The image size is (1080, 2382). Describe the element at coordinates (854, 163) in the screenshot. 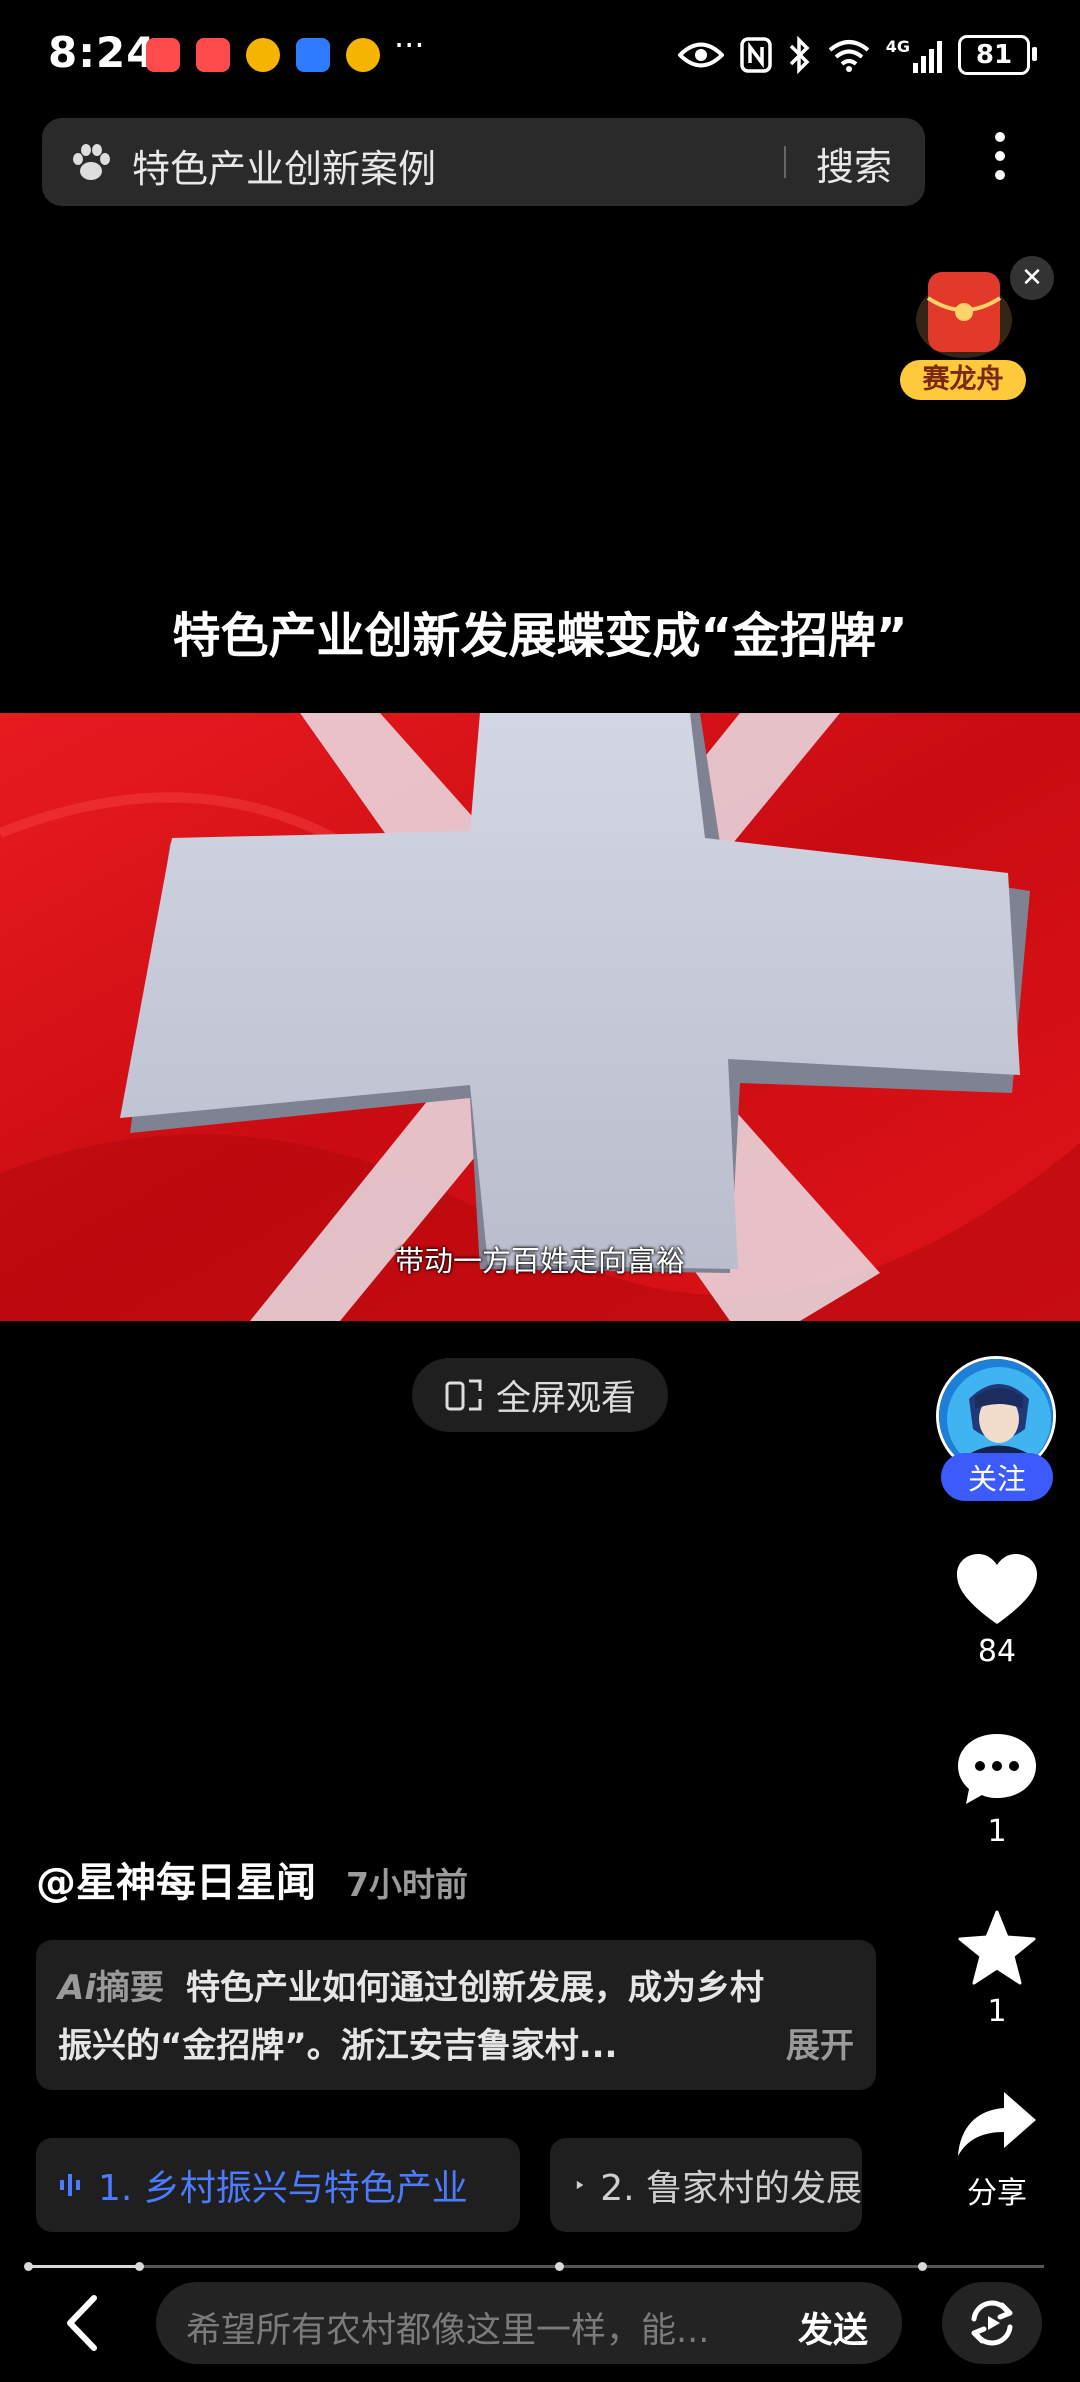

I see `search-button: 搜索` at that location.